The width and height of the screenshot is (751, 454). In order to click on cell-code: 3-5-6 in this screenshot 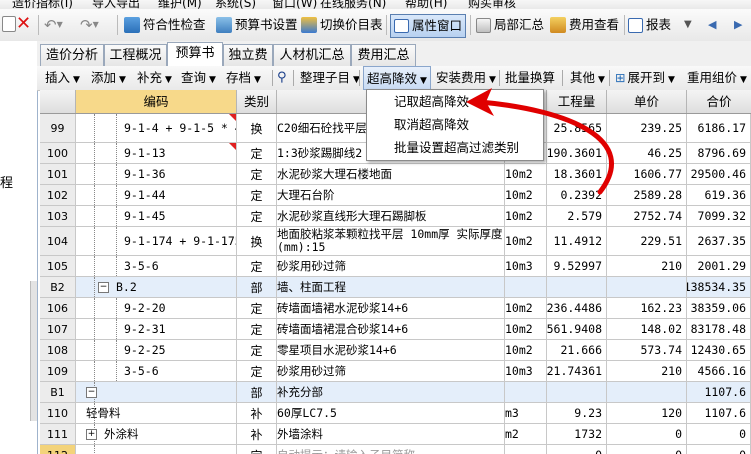, I will do `click(156, 371)`.